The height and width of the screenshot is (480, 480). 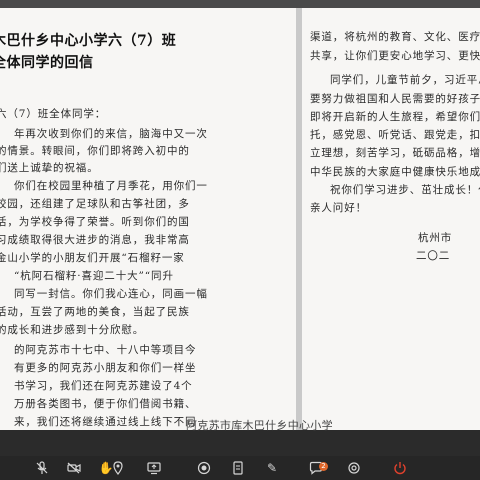 I want to click on letter-line: 渠道，将杭州的教育、文化、医疗等资源, so click(x=395, y=37).